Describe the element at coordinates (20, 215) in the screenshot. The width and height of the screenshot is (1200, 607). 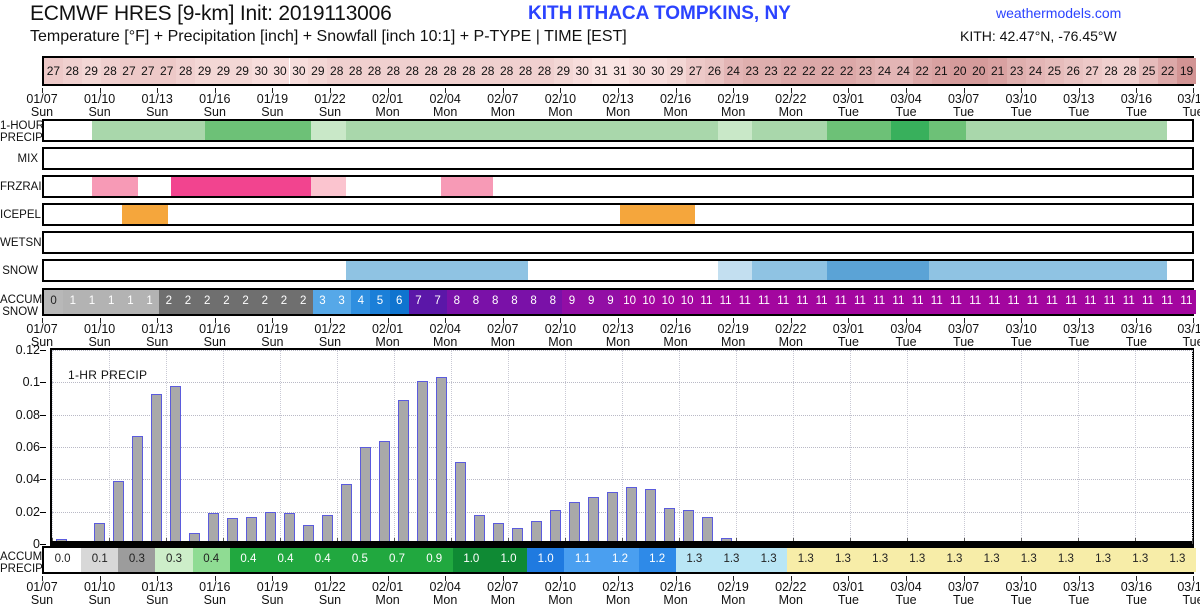
I see `row-label-icepel: ICEPEL` at that location.